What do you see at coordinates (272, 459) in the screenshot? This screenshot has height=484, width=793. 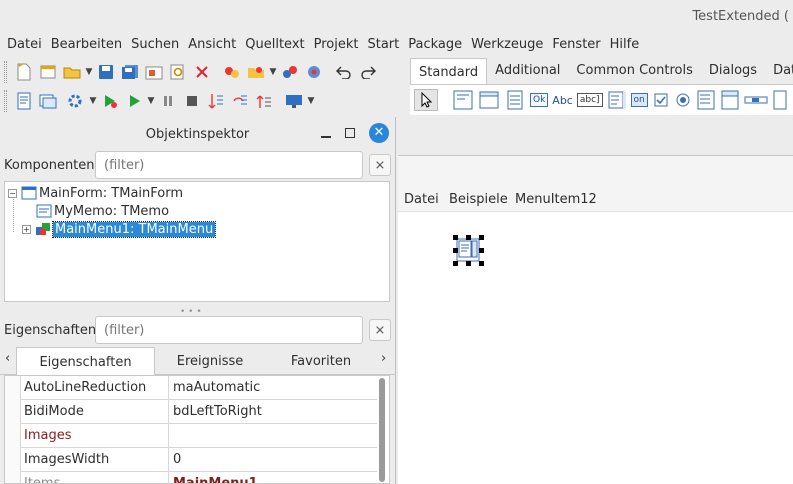 I see `property-value: 0` at bounding box center [272, 459].